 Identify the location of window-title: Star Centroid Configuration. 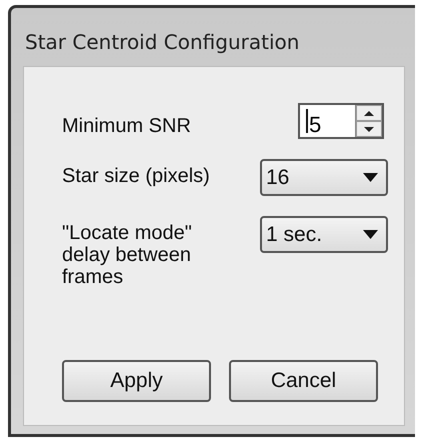
(162, 42).